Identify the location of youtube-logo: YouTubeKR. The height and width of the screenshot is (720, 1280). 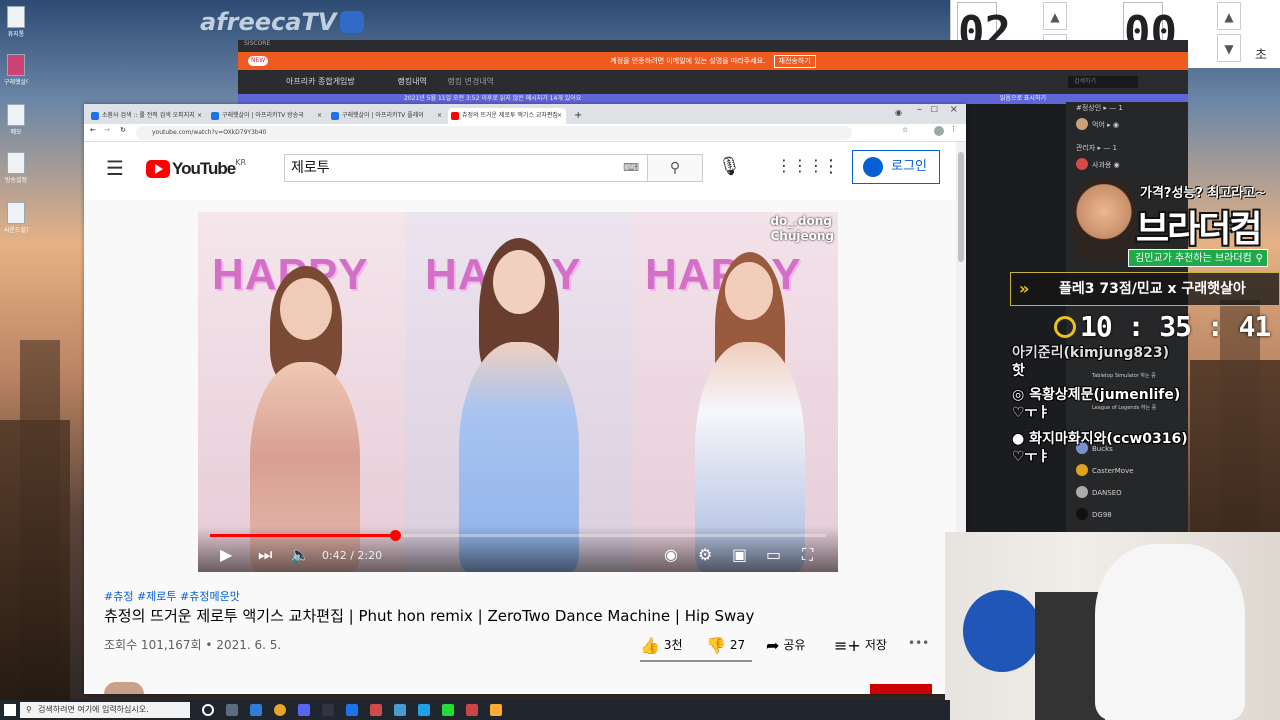
(196, 168).